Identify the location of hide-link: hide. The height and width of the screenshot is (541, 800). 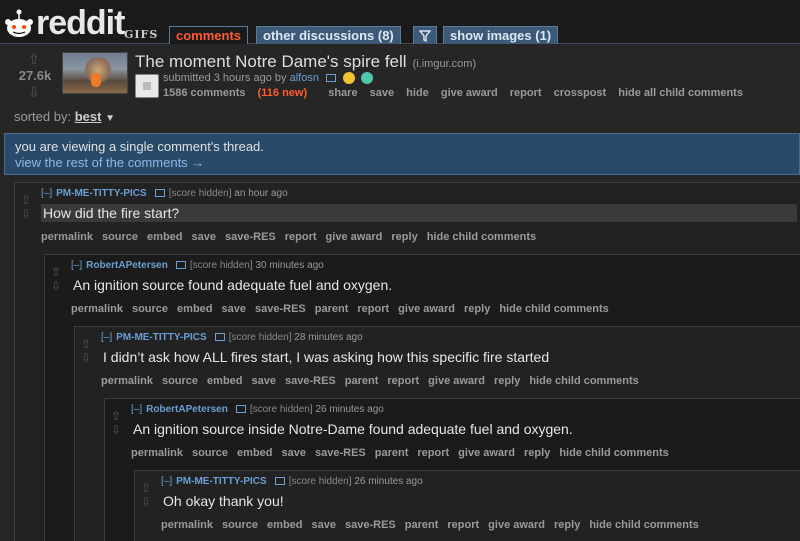
(417, 93).